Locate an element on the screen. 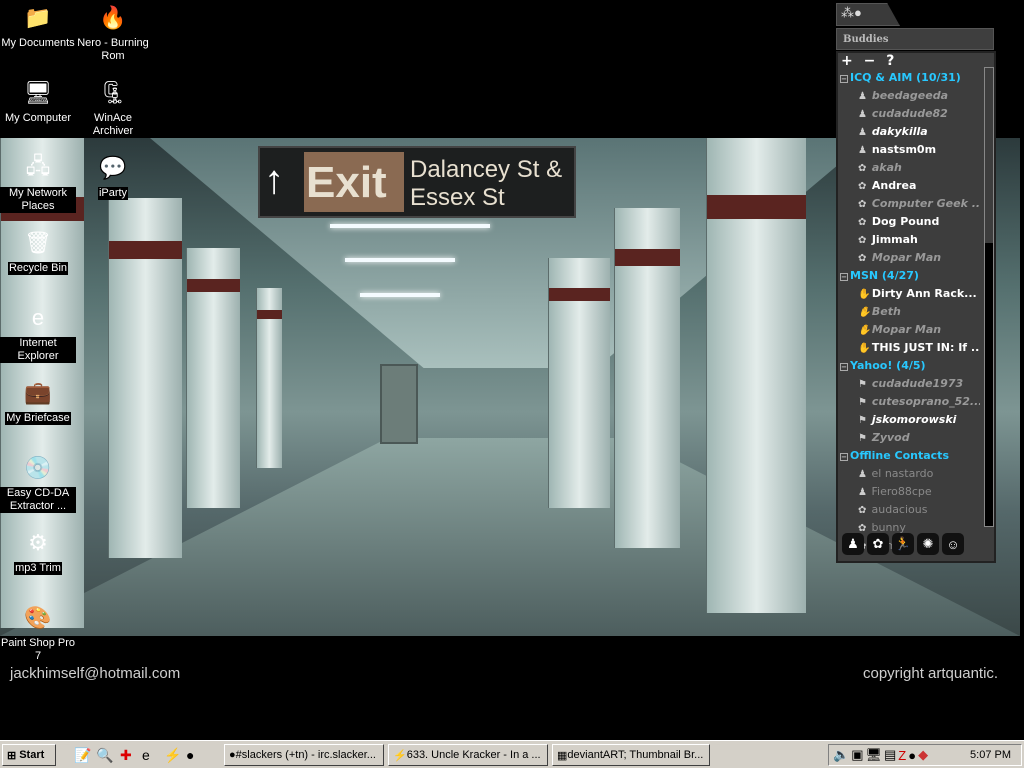 This screenshot has height=768, width=1024. swiss-knife-icon: ✚ is located at coordinates (126, 755).